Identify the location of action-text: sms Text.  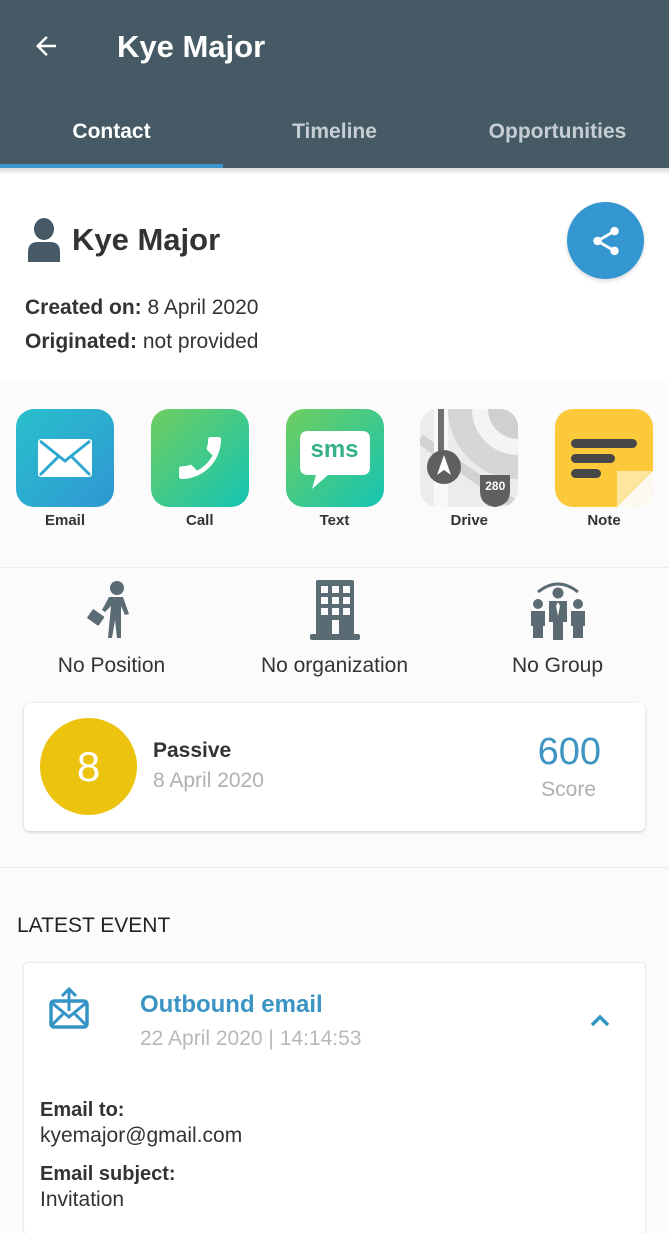
(334, 475).